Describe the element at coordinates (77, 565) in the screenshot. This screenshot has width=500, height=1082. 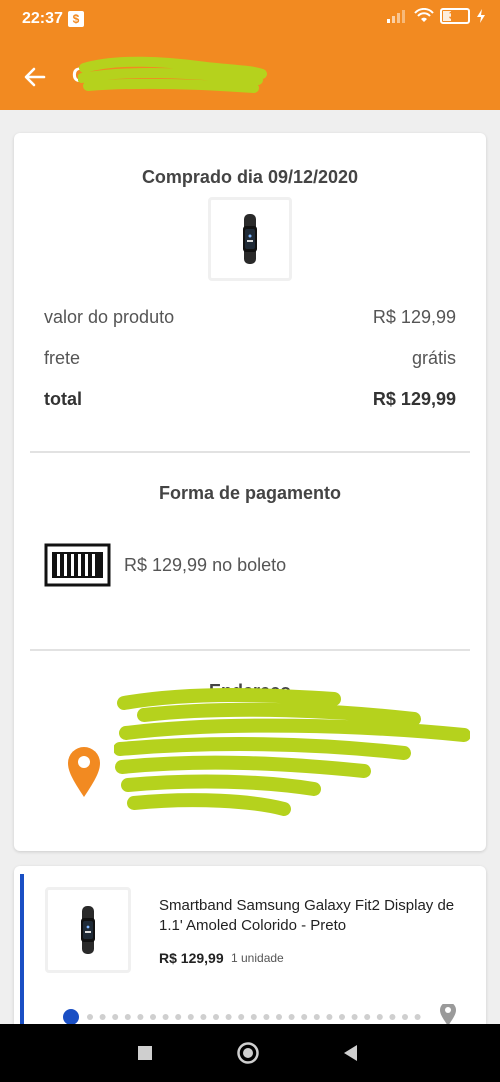
I see `barcode-icon` at that location.